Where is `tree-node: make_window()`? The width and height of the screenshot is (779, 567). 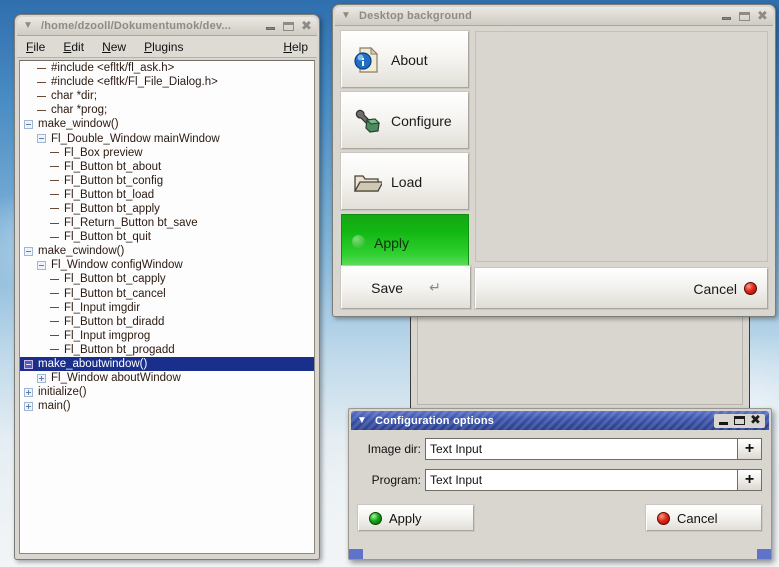
tree-node: make_window() is located at coordinates (167, 124).